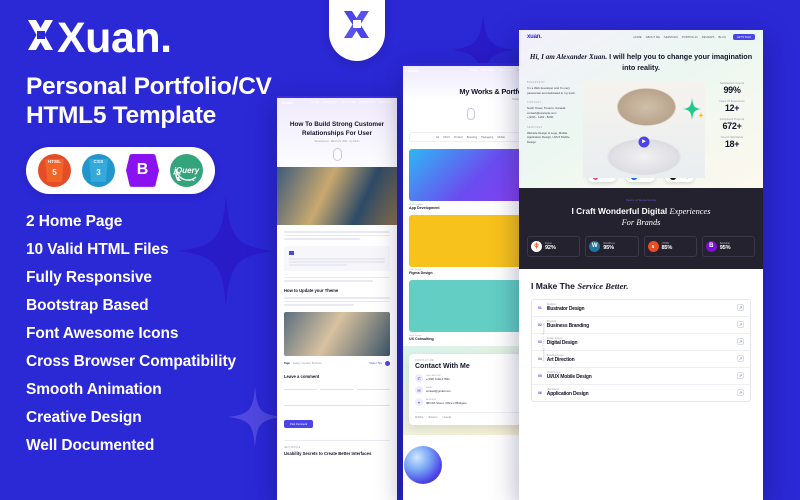  Describe the element at coordinates (501, 137) in the screenshot. I see `filter-mobile: Mobile` at that location.